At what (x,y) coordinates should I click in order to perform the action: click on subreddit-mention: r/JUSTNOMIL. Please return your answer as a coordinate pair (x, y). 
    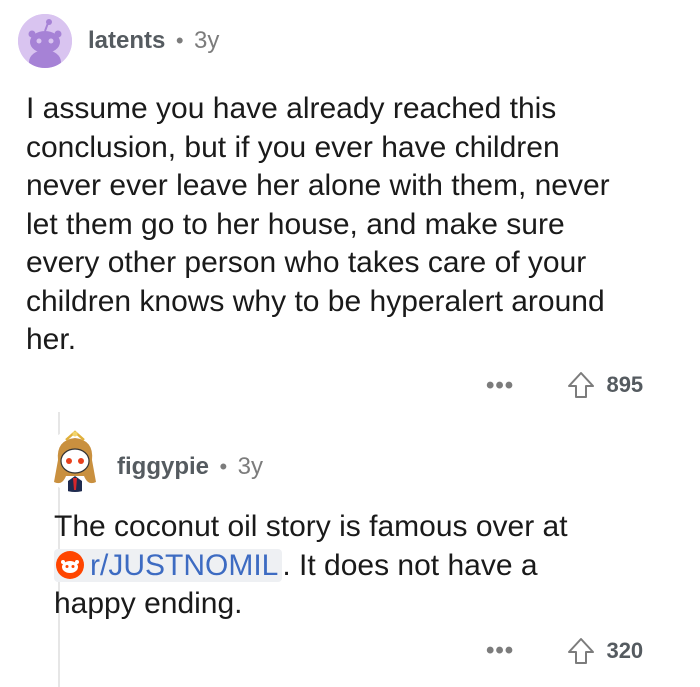
    Looking at the image, I should click on (168, 565).